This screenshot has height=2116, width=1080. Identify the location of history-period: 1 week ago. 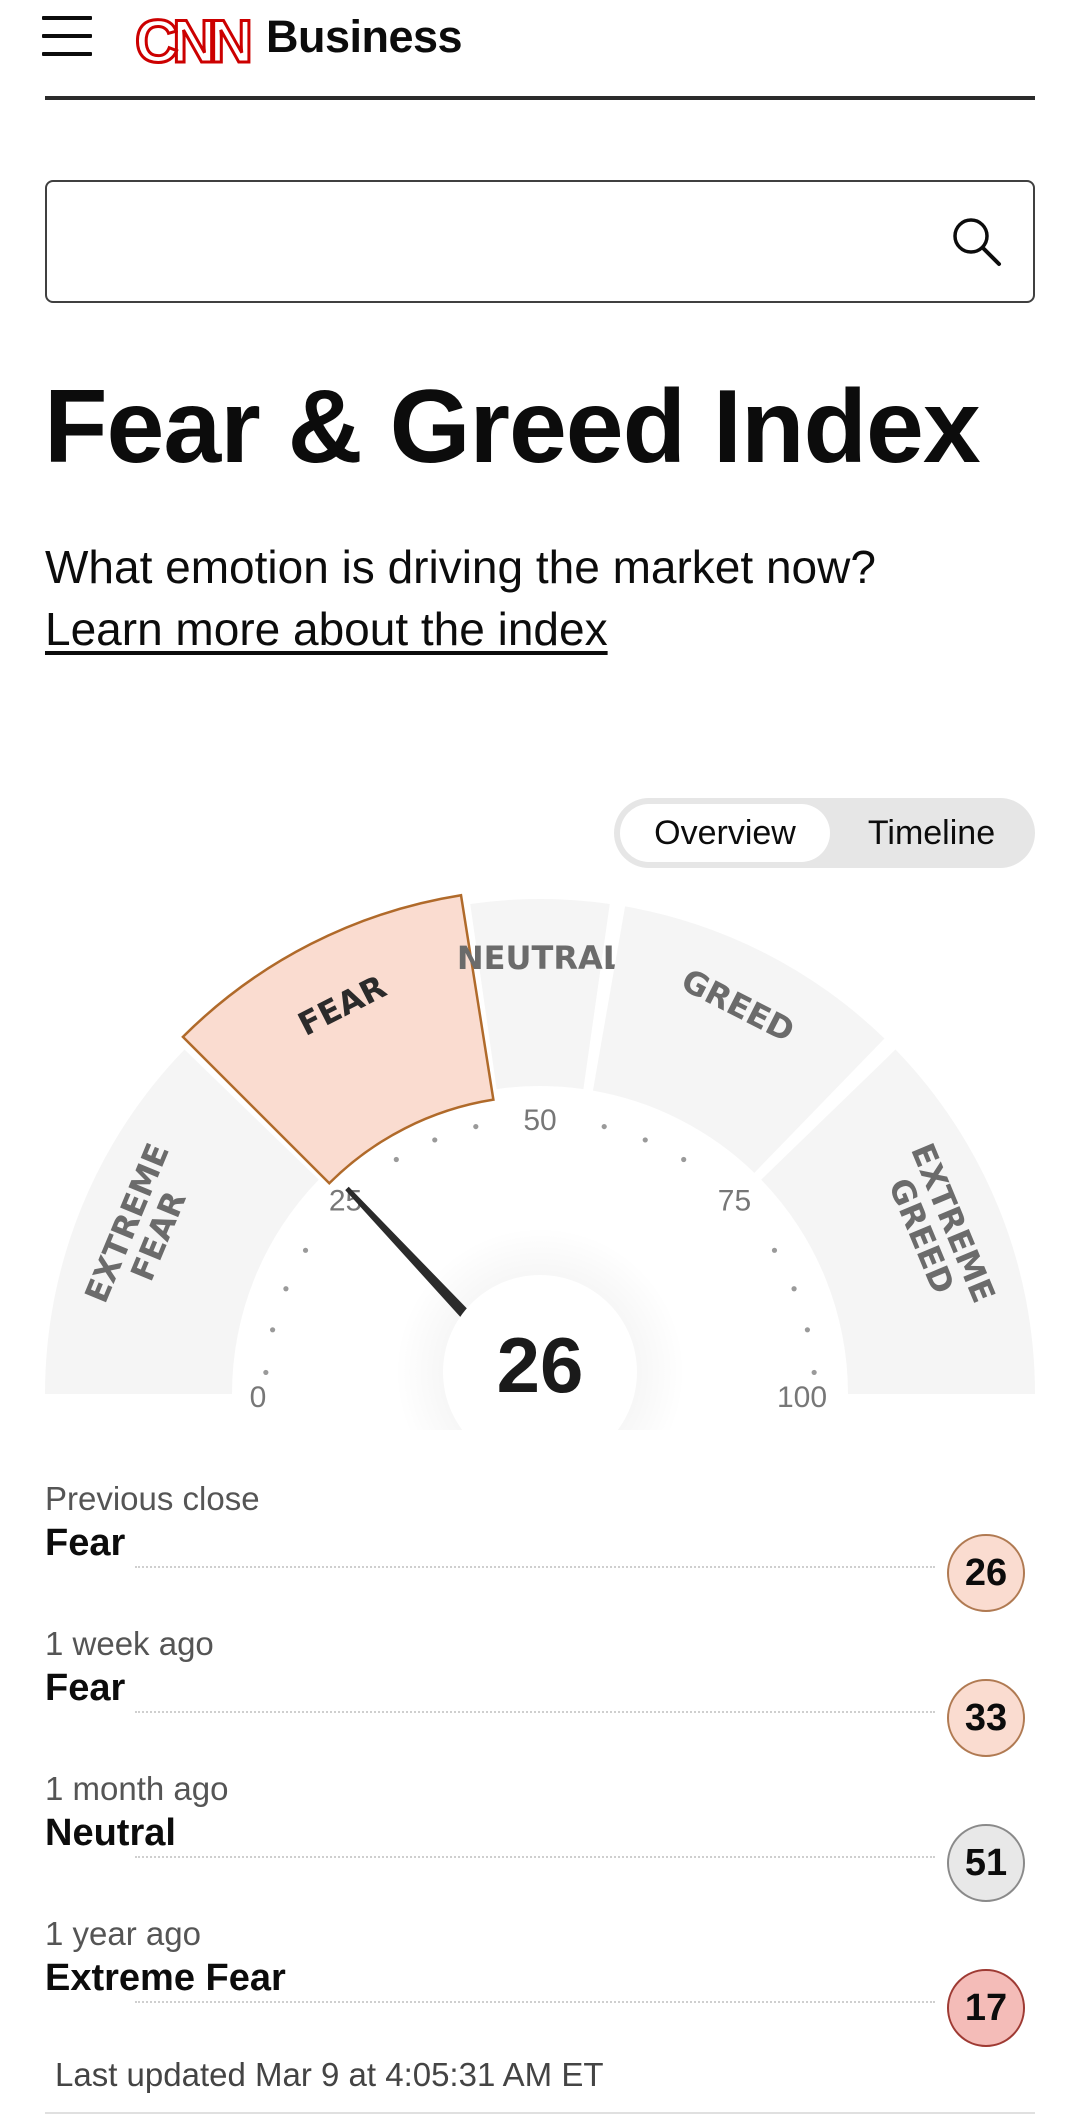
(129, 1643).